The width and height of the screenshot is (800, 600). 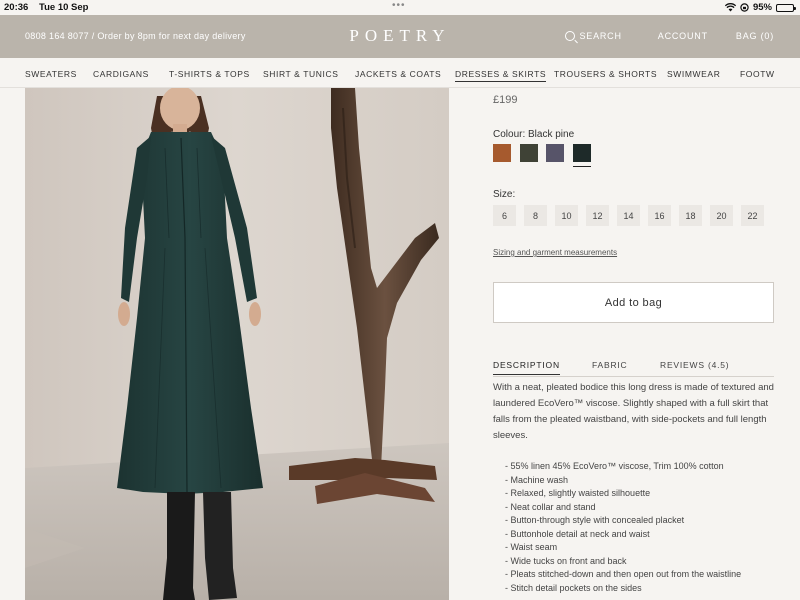 I want to click on size-14: 14, so click(x=628, y=215).